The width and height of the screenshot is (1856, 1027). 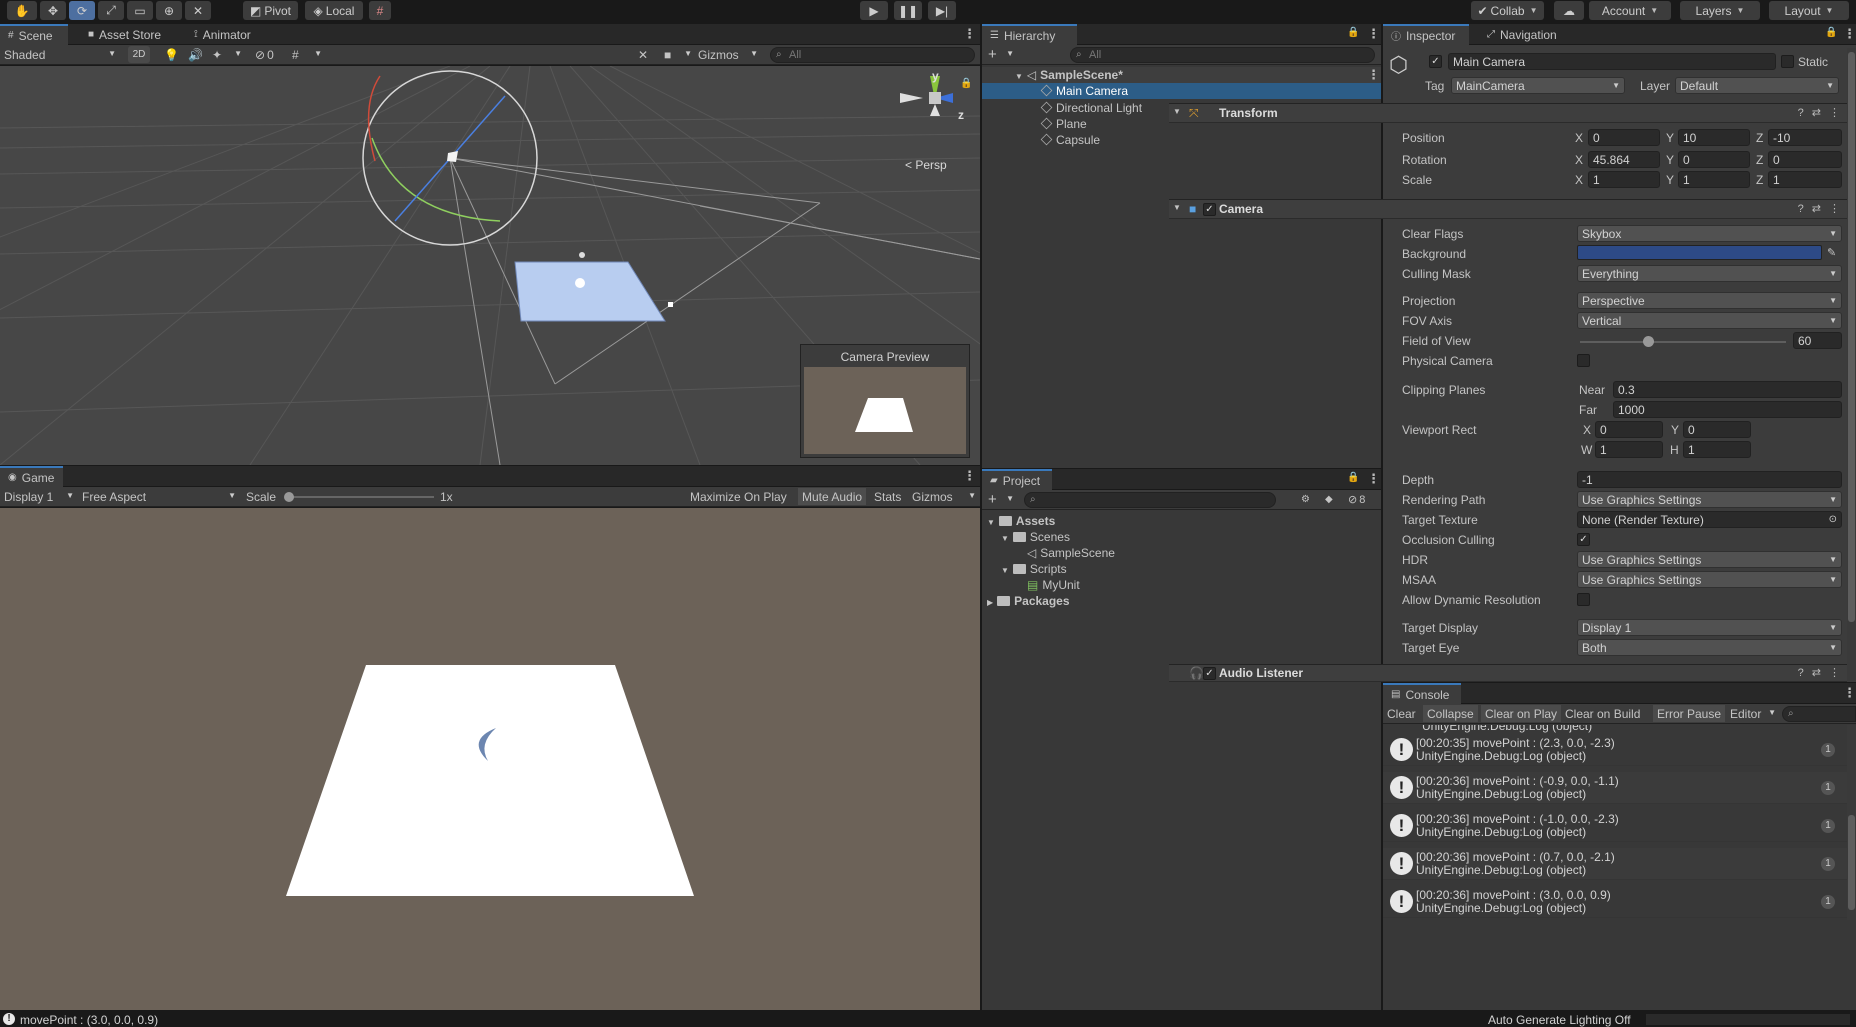 I want to click on gameobject-large-icon: ⬡, so click(x=1402, y=66).